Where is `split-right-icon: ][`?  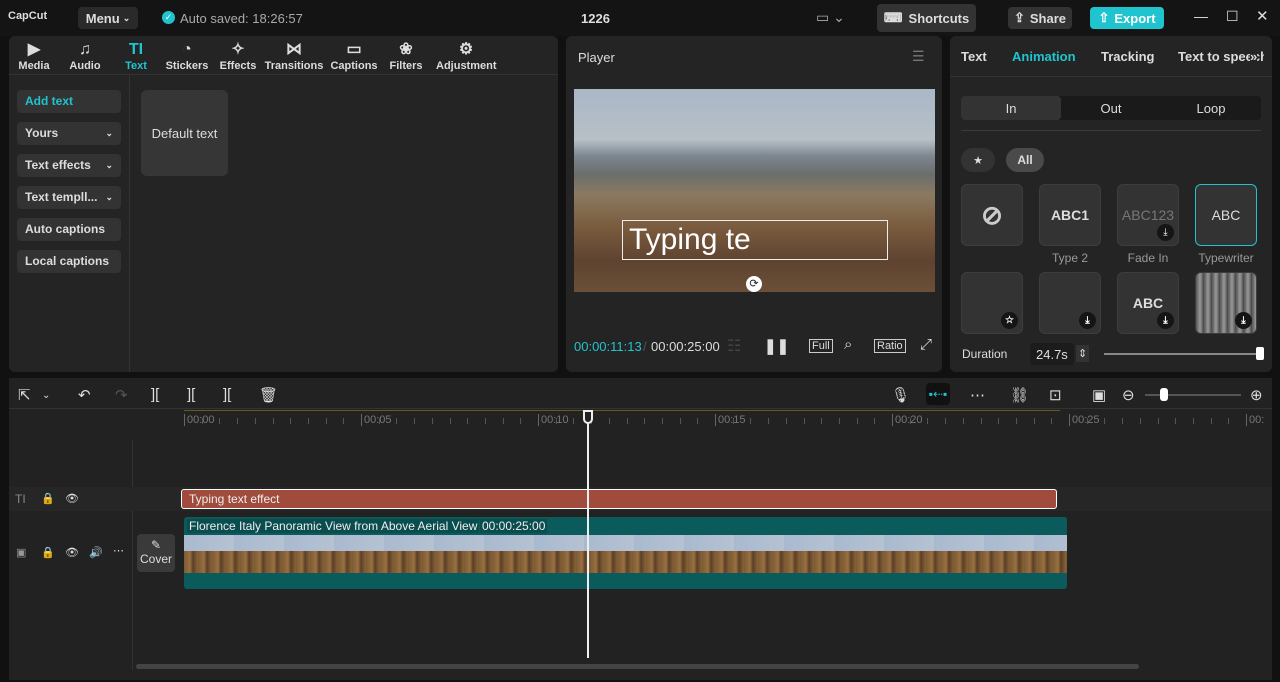 split-right-icon: ][ is located at coordinates (227, 394).